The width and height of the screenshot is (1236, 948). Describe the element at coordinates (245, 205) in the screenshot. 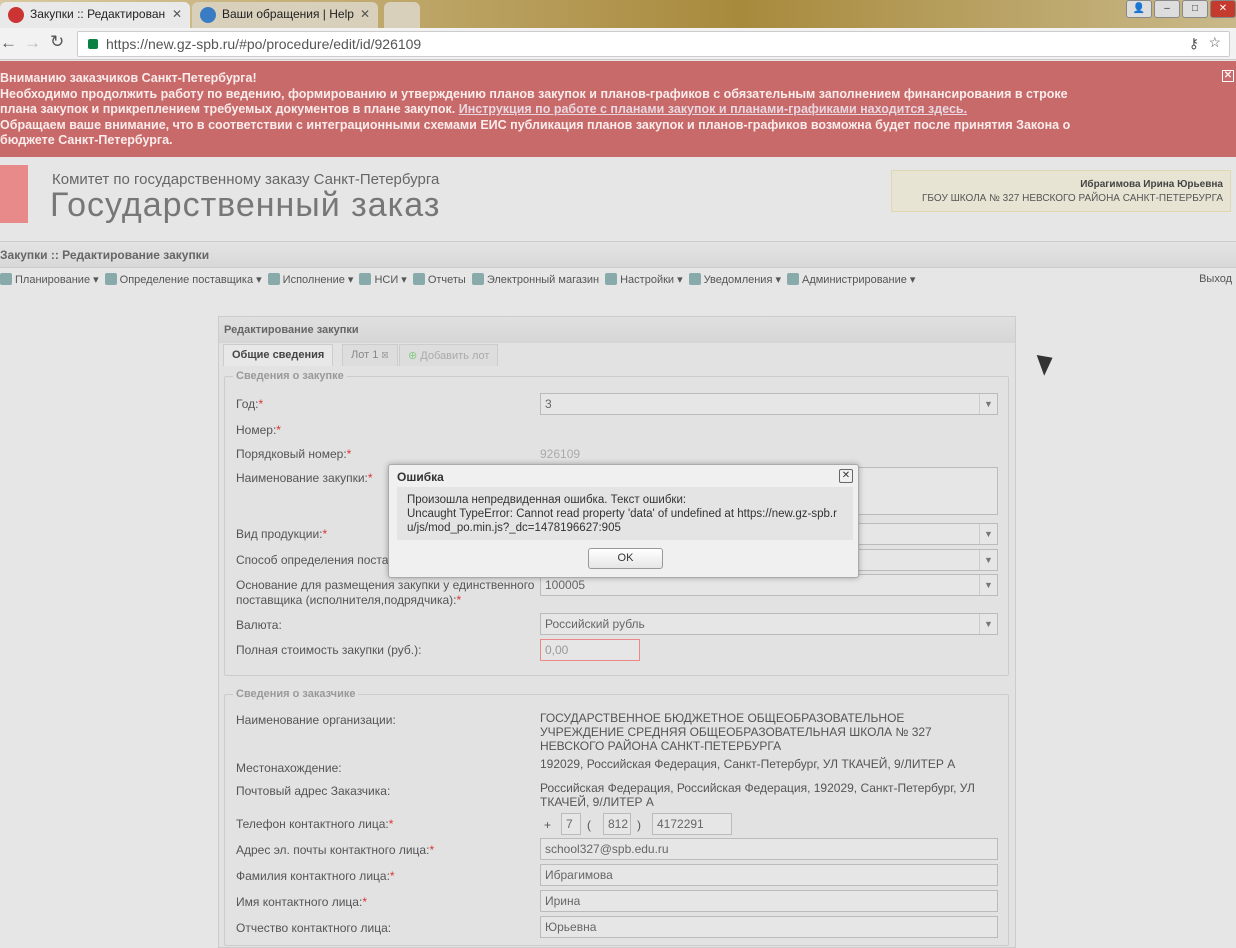

I see `site-title: Государственный заказ` at that location.